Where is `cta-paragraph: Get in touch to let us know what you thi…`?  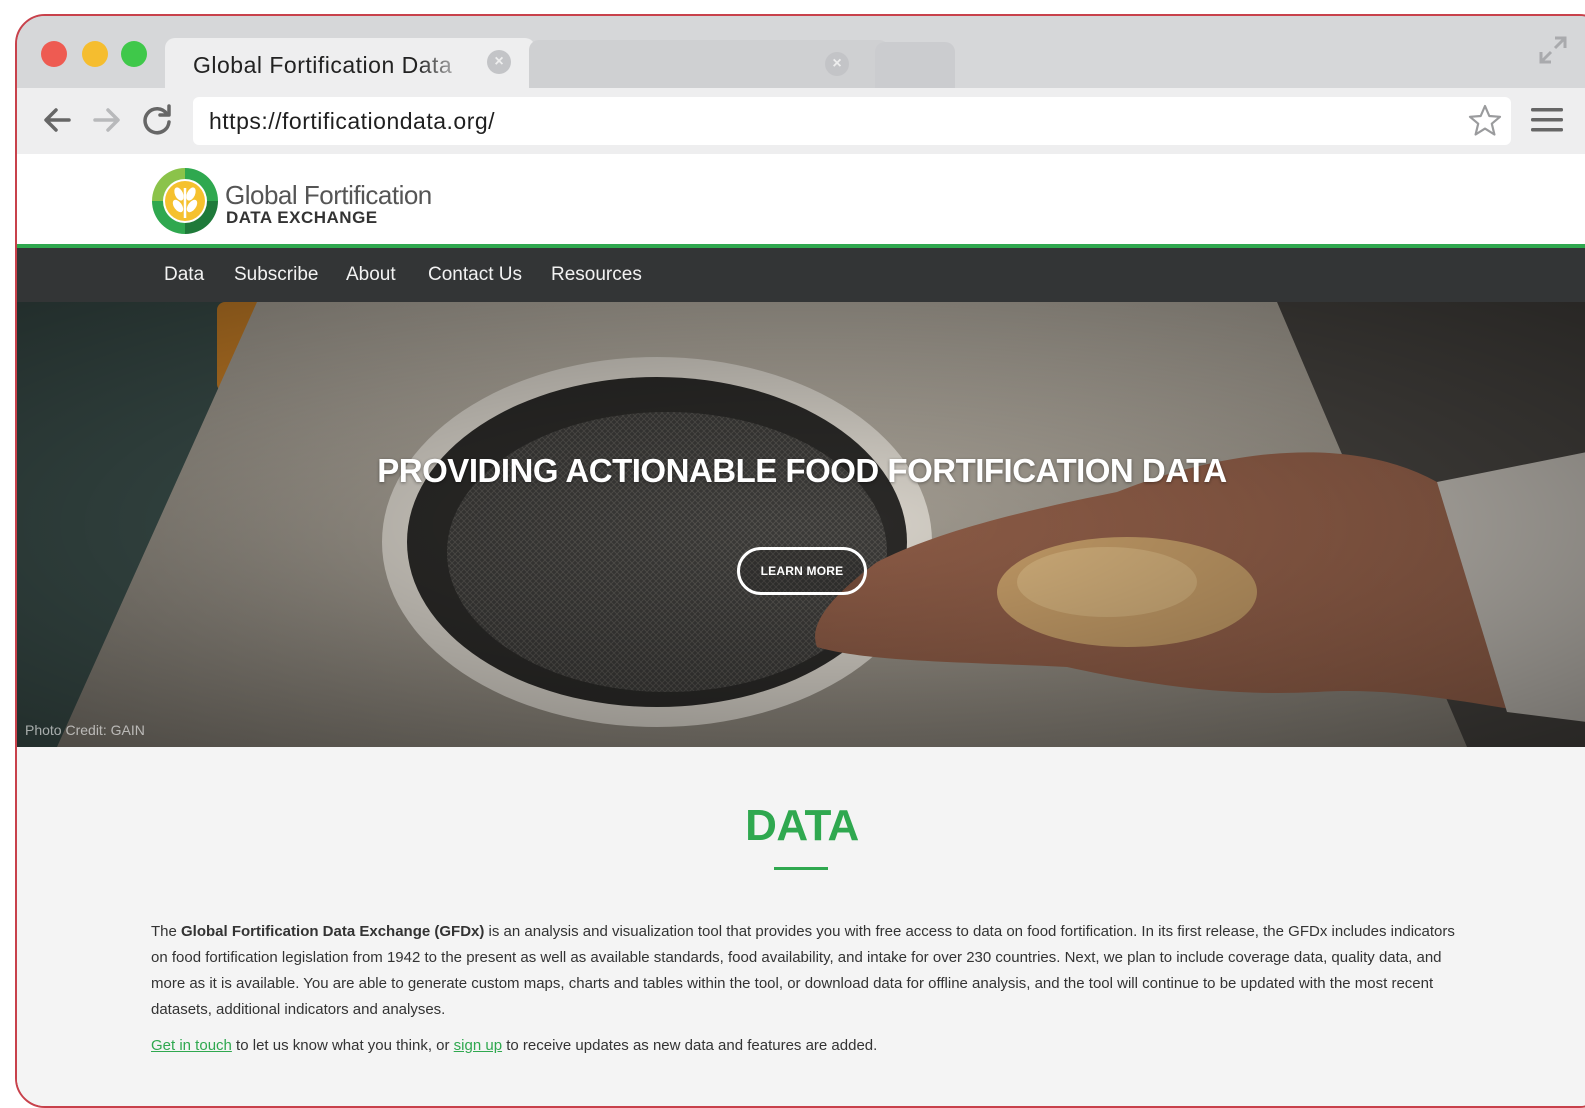
cta-paragraph: Get in touch to let us know what you thi… is located at coordinates (514, 1045).